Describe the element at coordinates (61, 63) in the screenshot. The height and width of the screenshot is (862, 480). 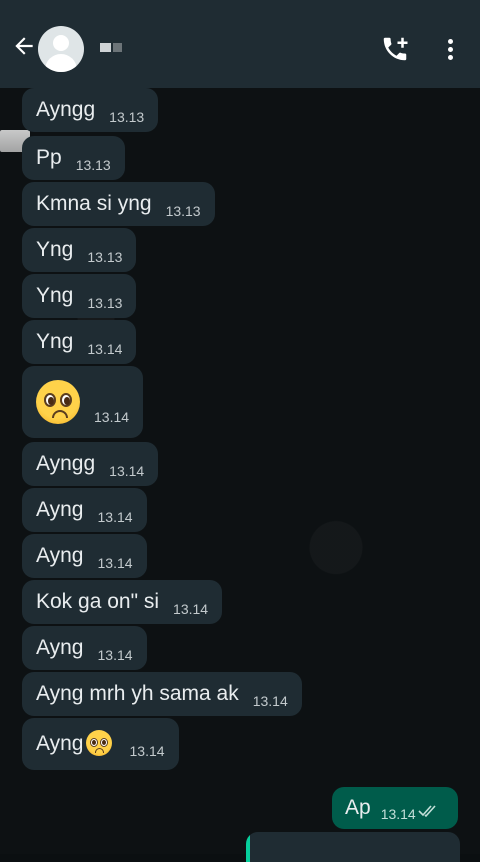
I see `avatar-shoulders` at that location.